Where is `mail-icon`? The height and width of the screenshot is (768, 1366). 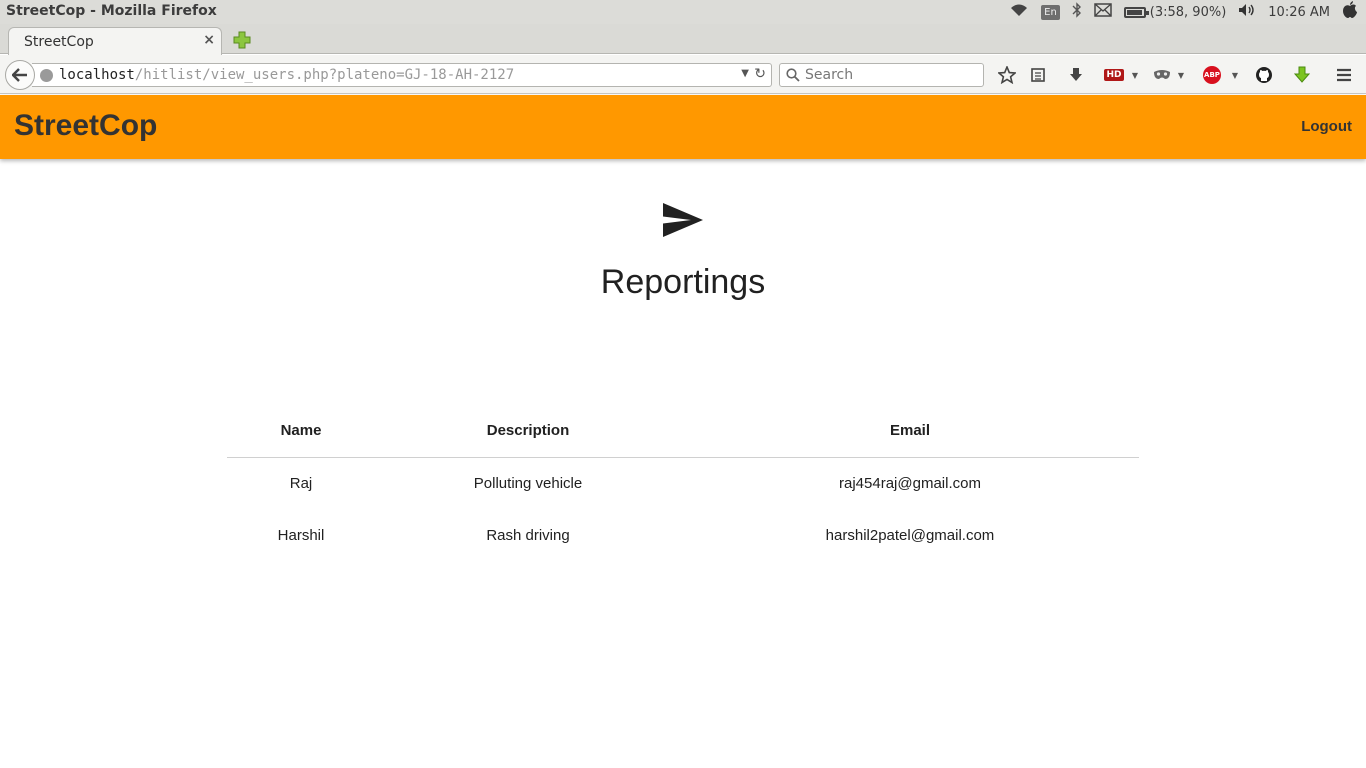 mail-icon is located at coordinates (1103, 12).